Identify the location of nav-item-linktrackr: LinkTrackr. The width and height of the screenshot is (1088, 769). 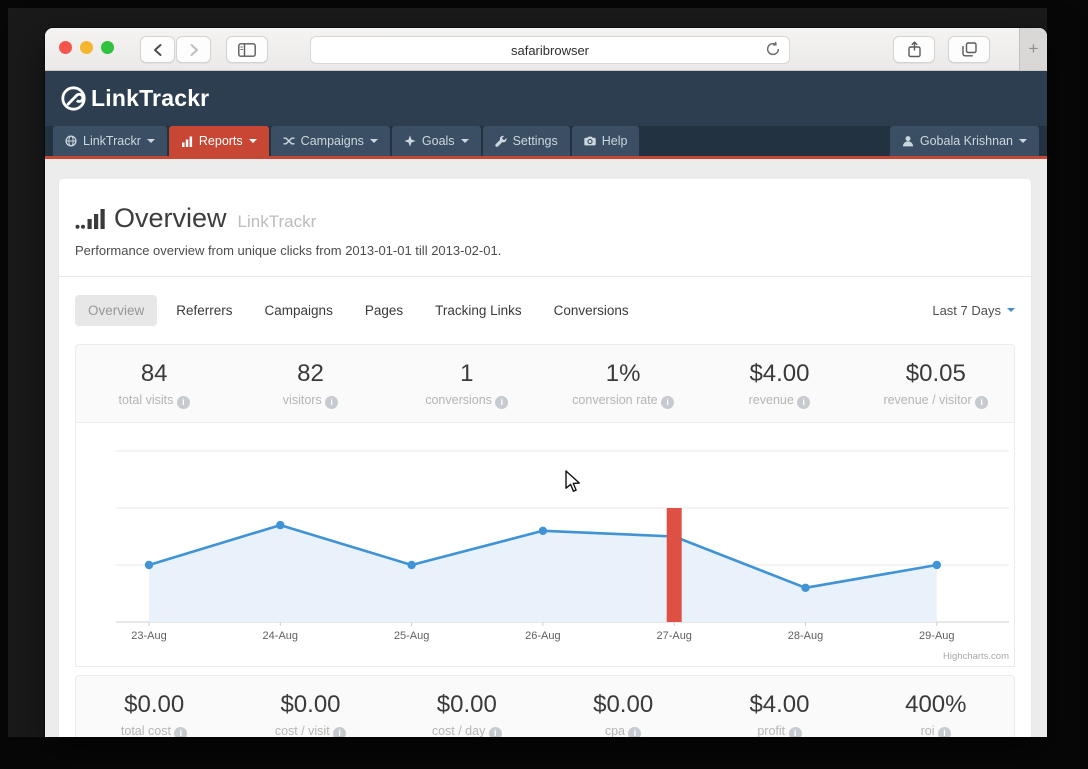
(110, 141).